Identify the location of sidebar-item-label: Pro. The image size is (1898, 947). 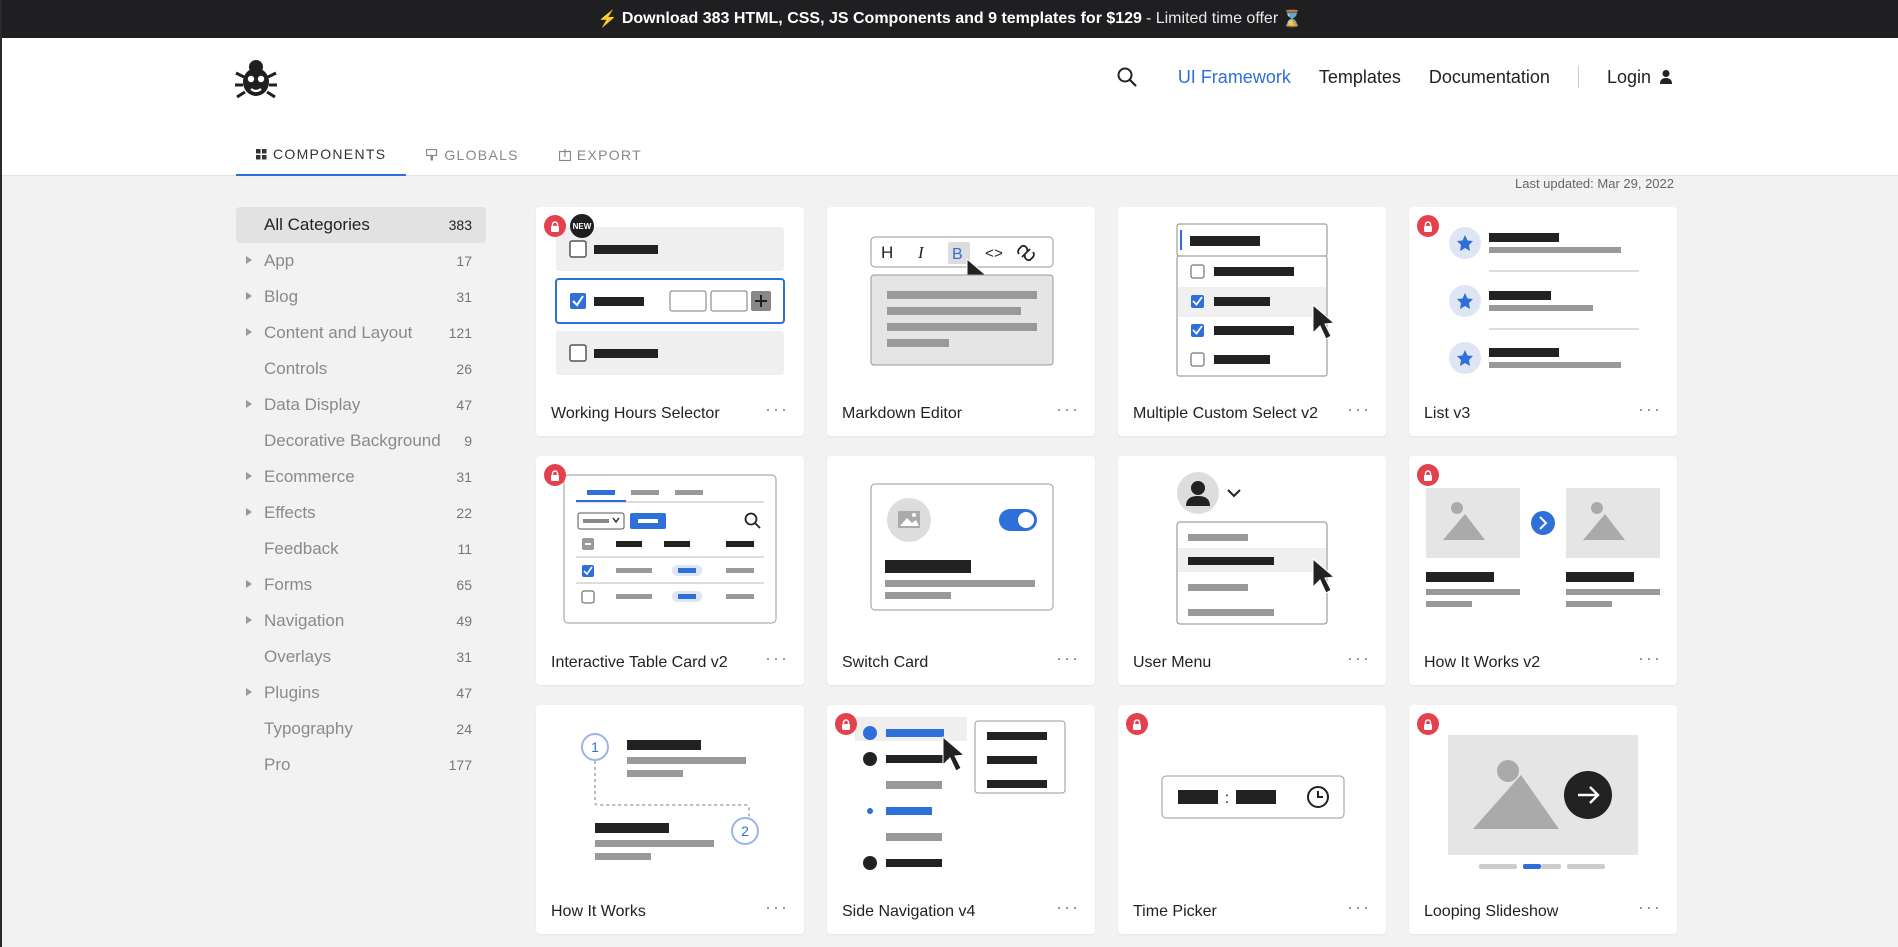
(277, 764).